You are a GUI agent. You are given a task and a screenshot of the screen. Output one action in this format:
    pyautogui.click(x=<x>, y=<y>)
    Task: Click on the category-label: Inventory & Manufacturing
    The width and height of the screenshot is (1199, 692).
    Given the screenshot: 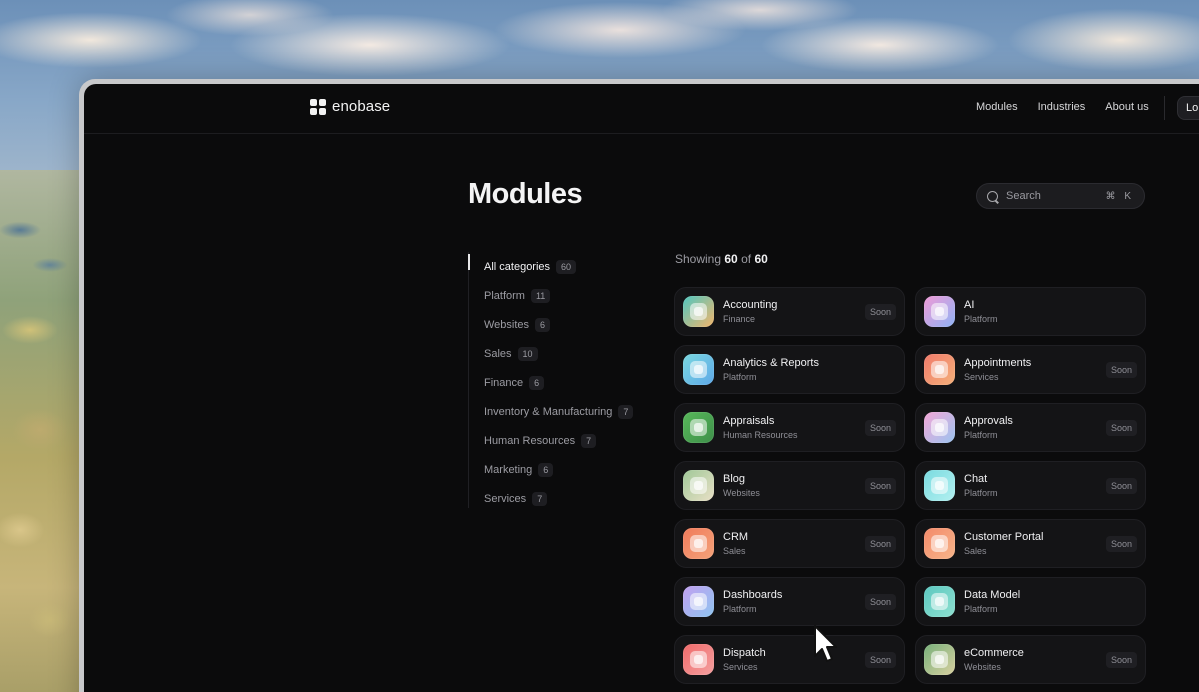 What is the action you would take?
    pyautogui.click(x=548, y=411)
    